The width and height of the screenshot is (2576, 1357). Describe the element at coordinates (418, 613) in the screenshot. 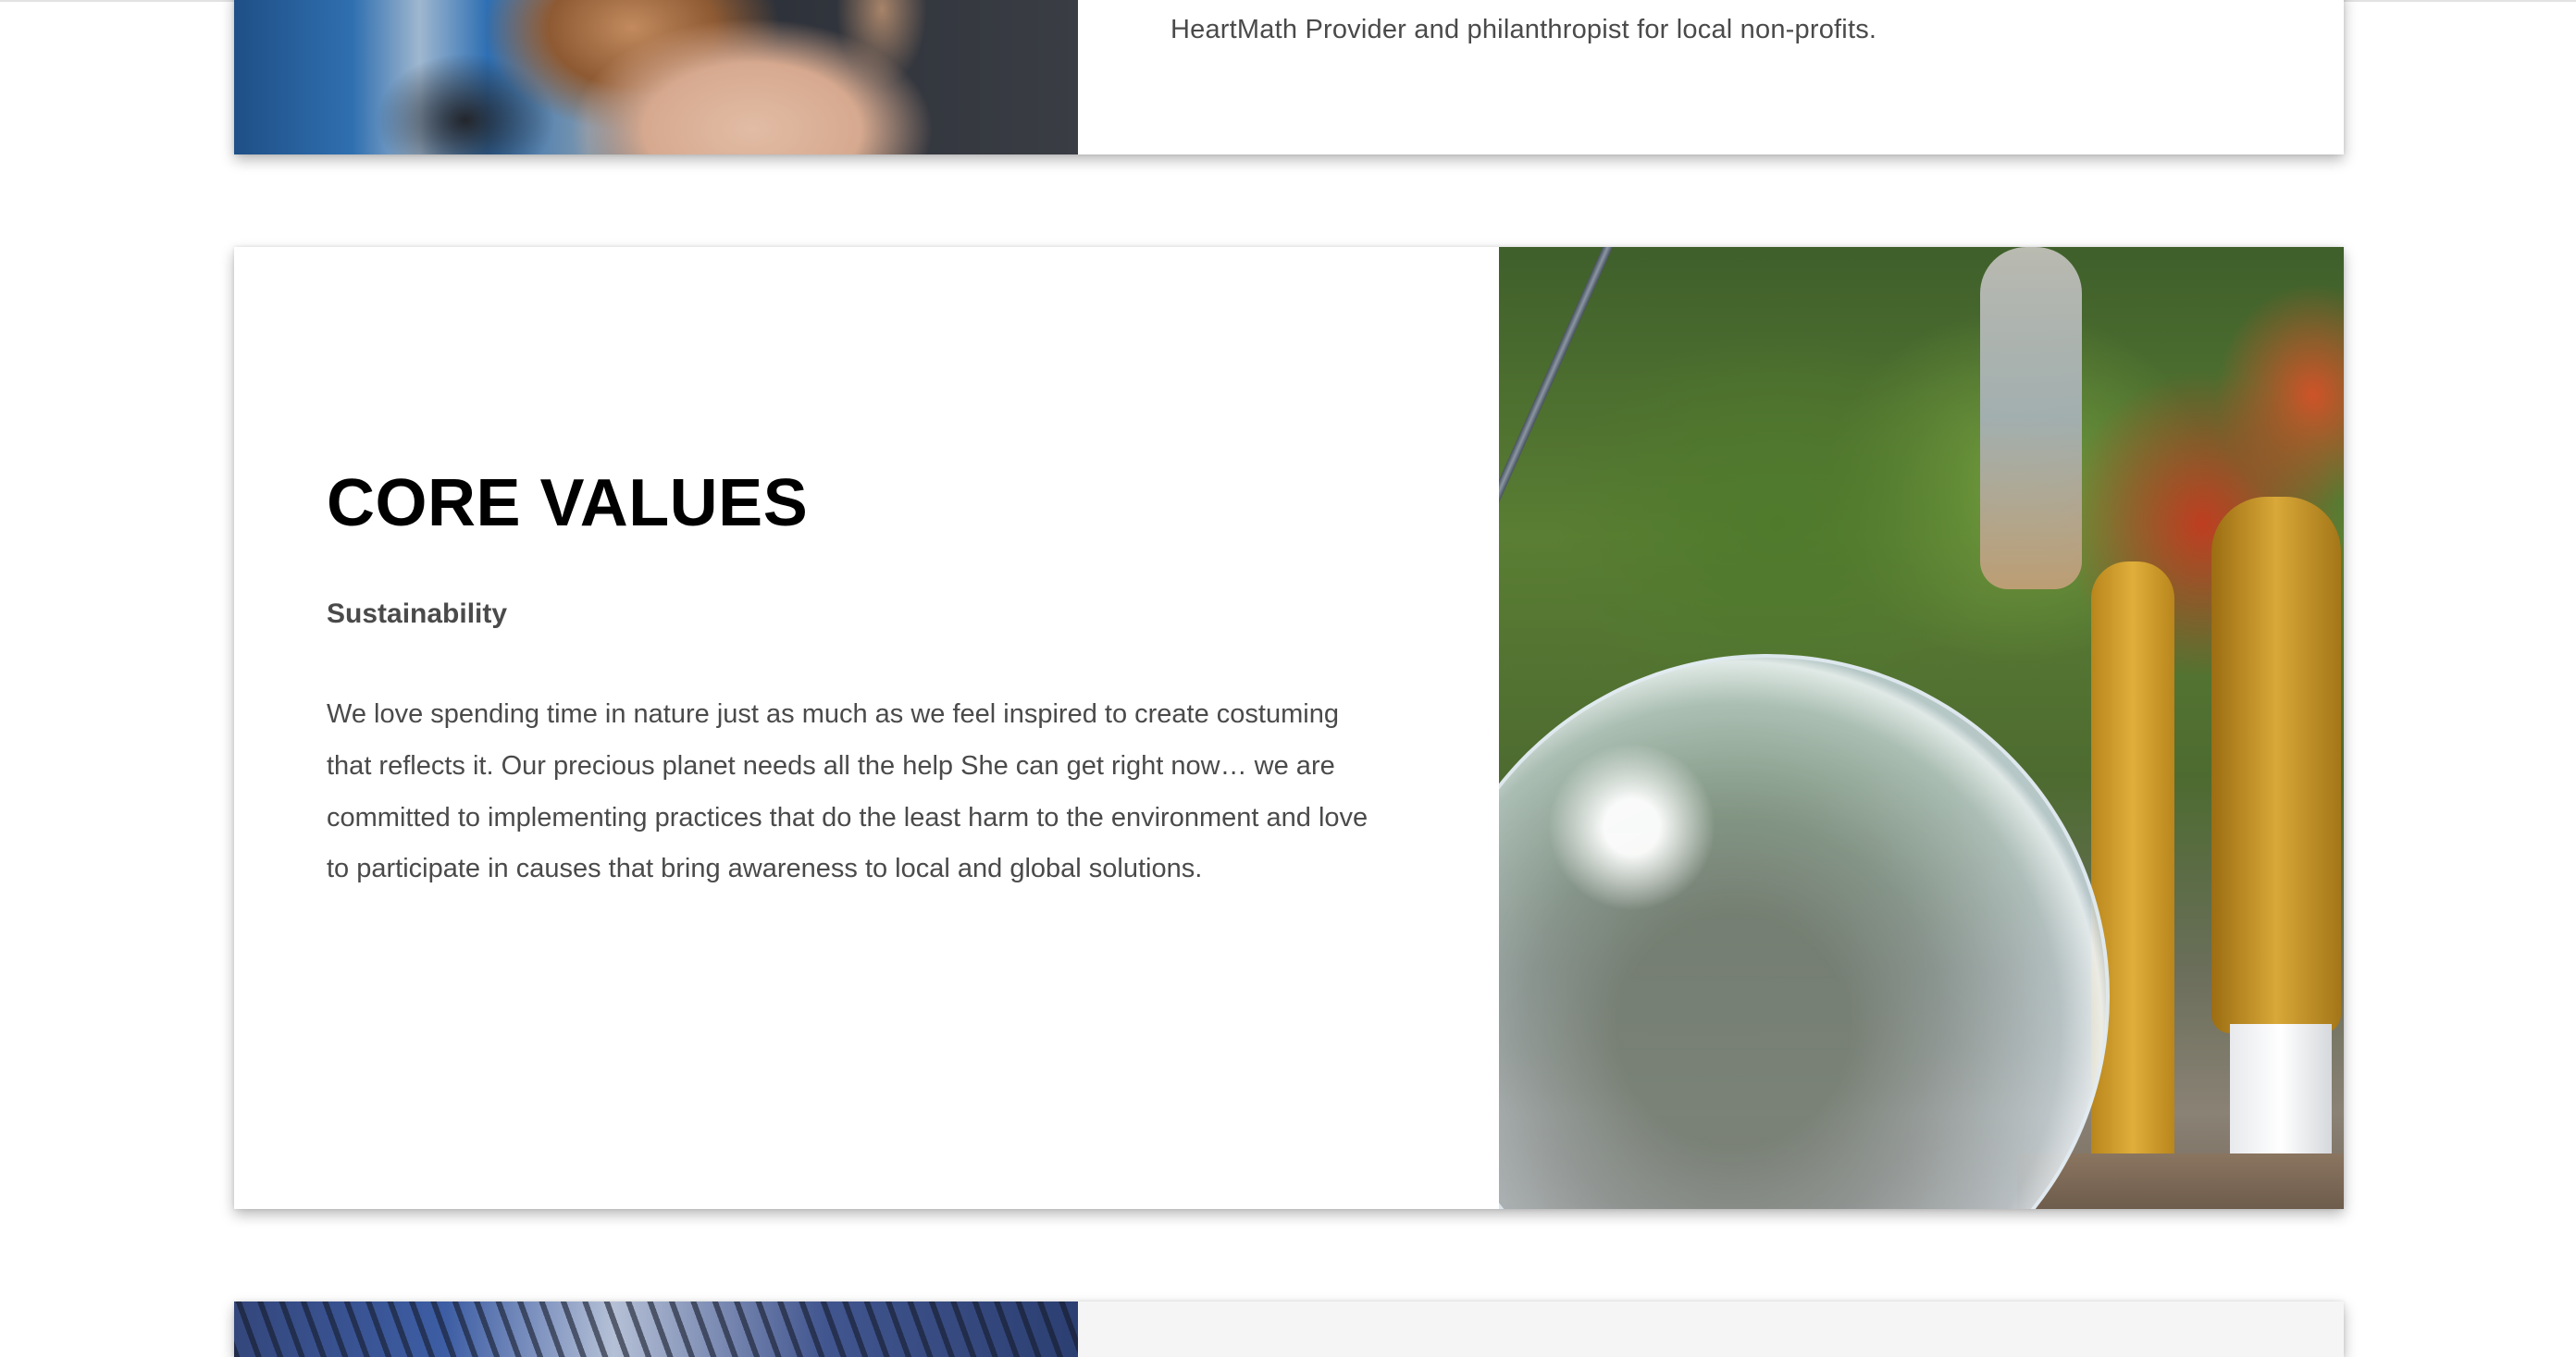

I see `core-values-subtitle: Sustainability` at that location.